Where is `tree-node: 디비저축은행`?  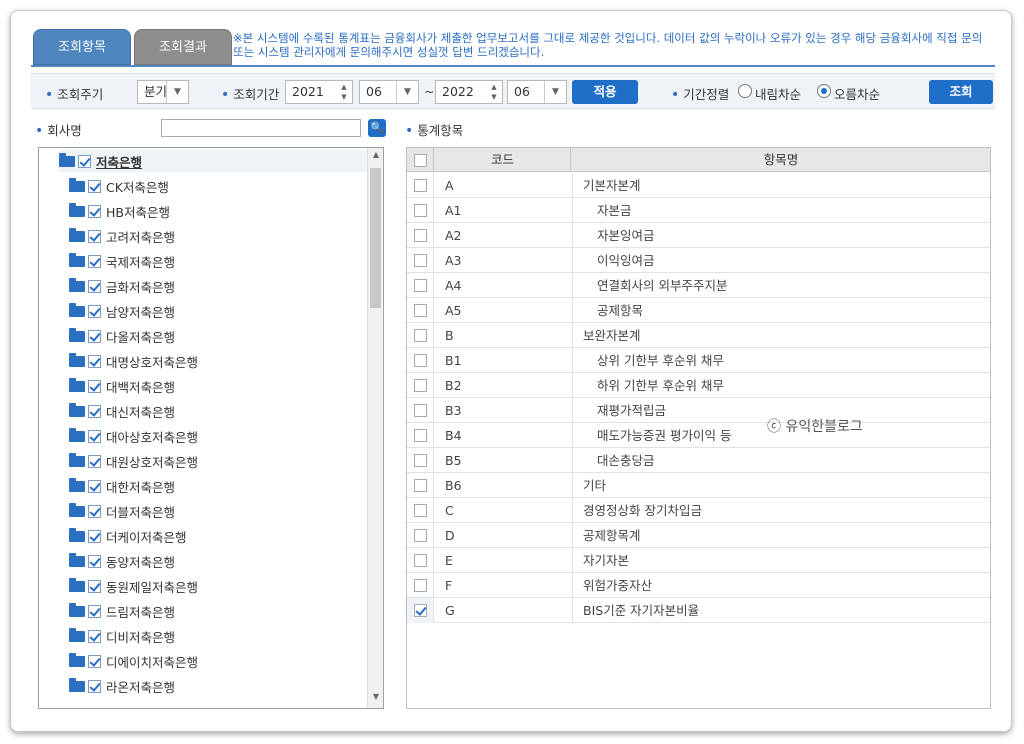 tree-node: 디비저축은행 is located at coordinates (122, 636).